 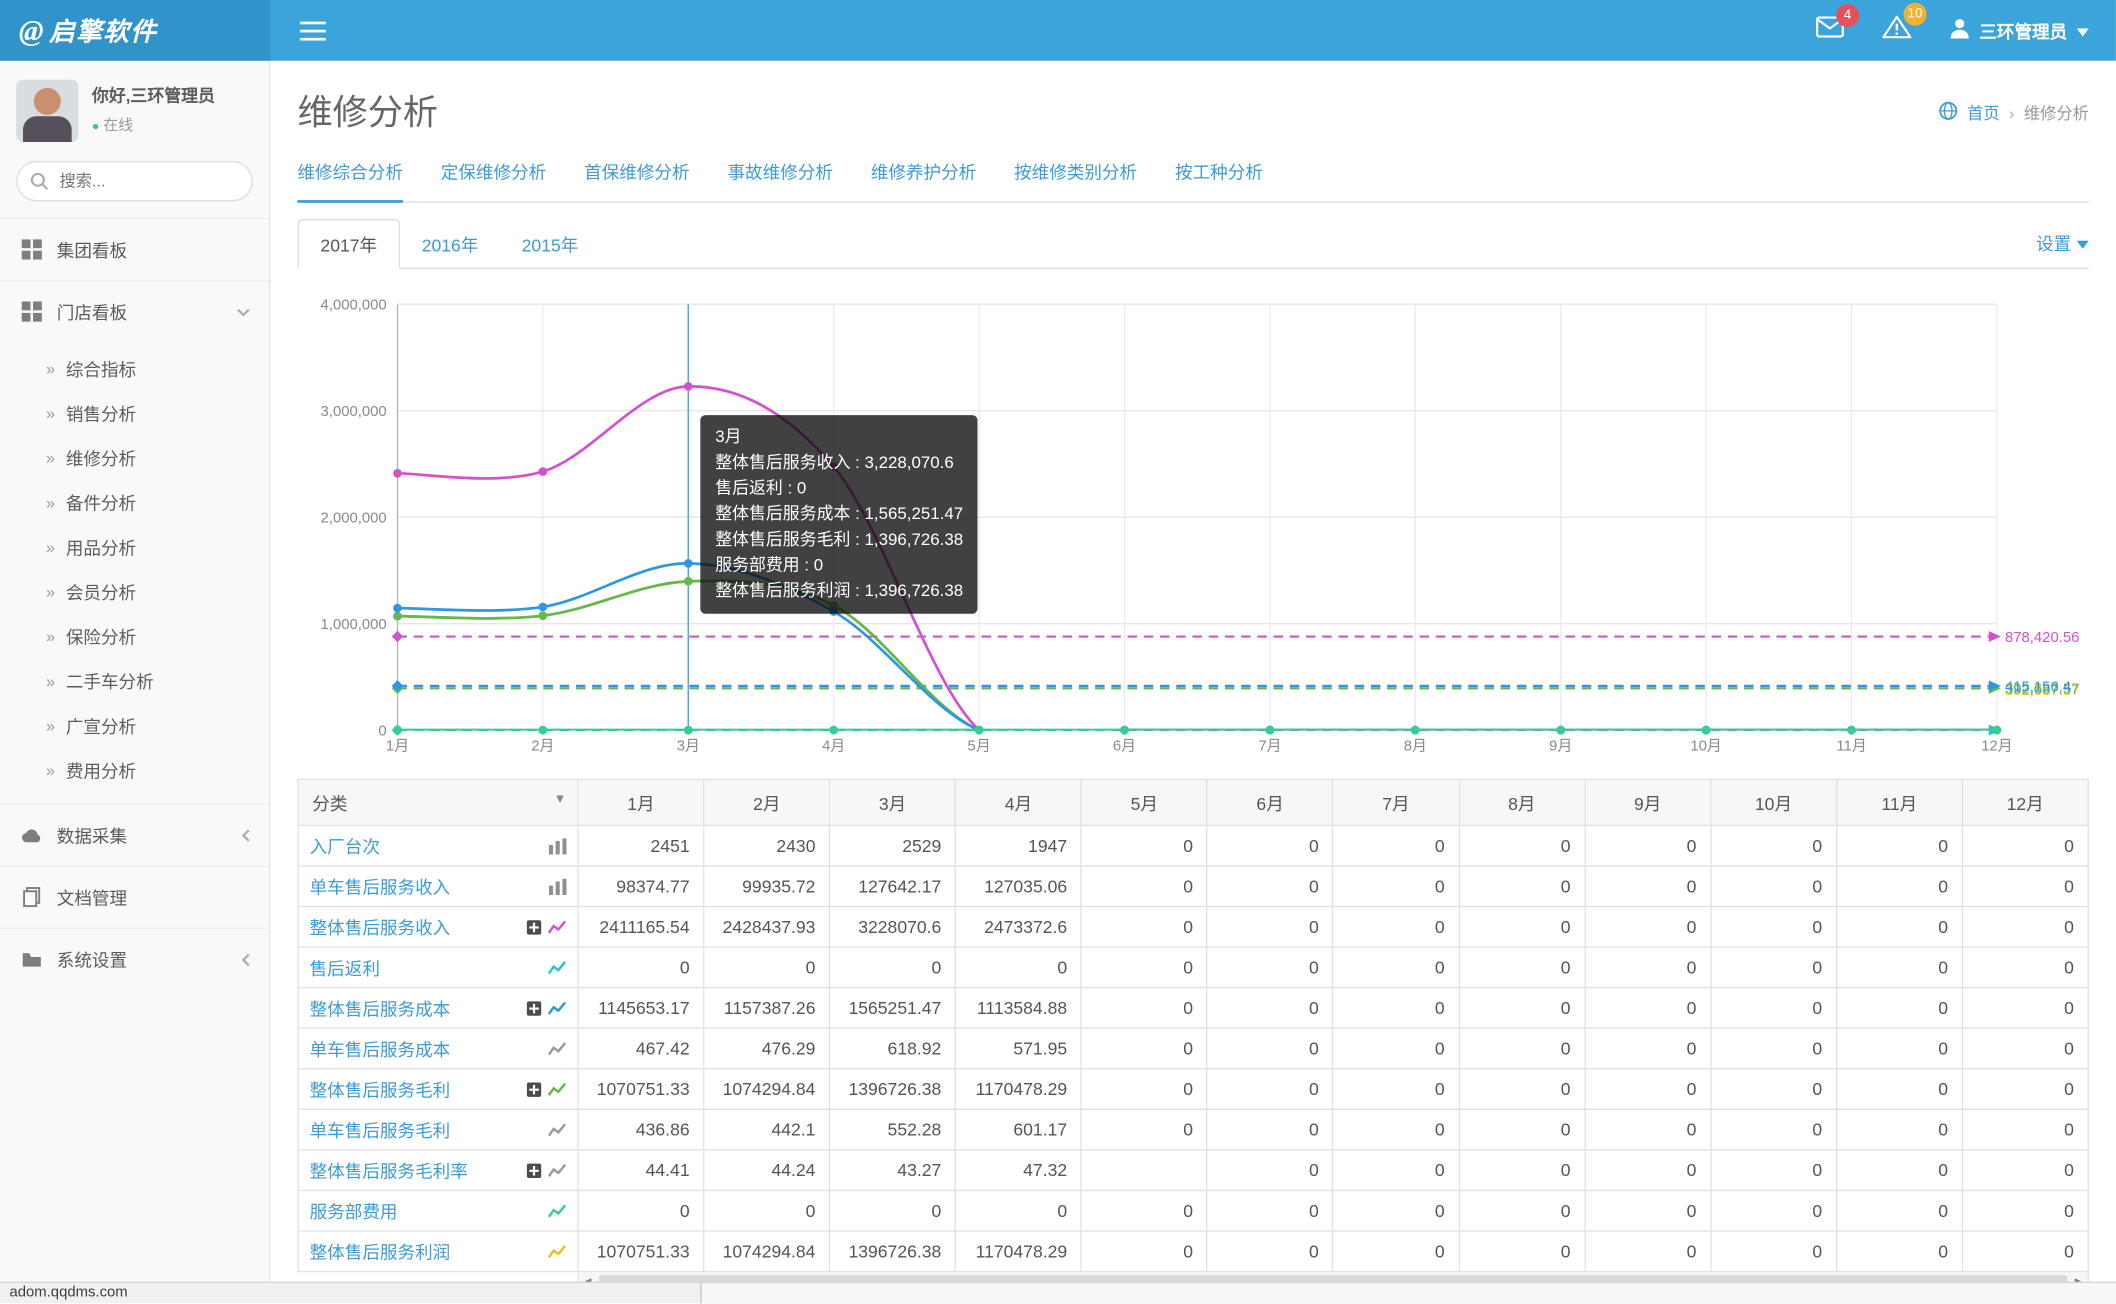 I want to click on sidebar-subitem: » 用品分析, so click(x=134, y=547).